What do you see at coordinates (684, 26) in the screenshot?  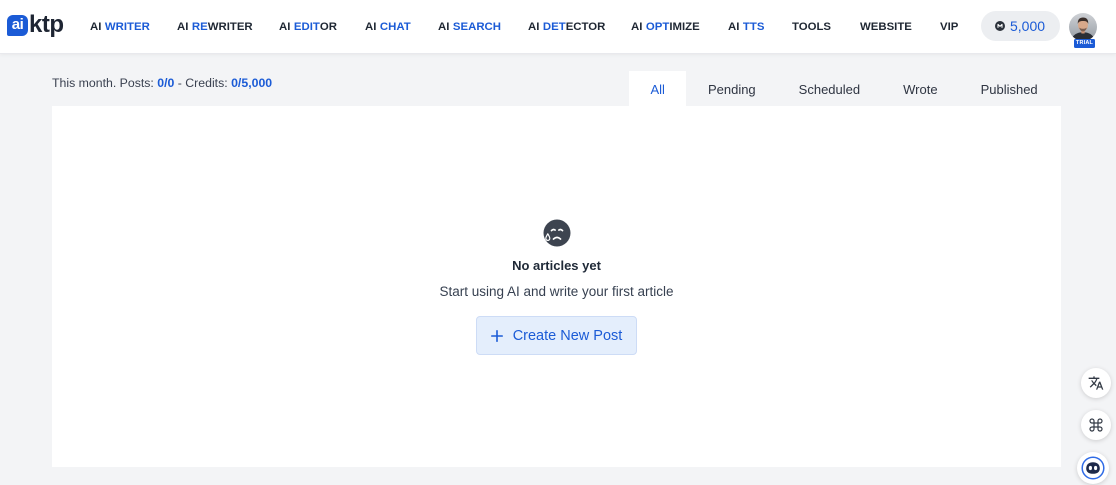 I see `nav-item-rest: IMIZE` at bounding box center [684, 26].